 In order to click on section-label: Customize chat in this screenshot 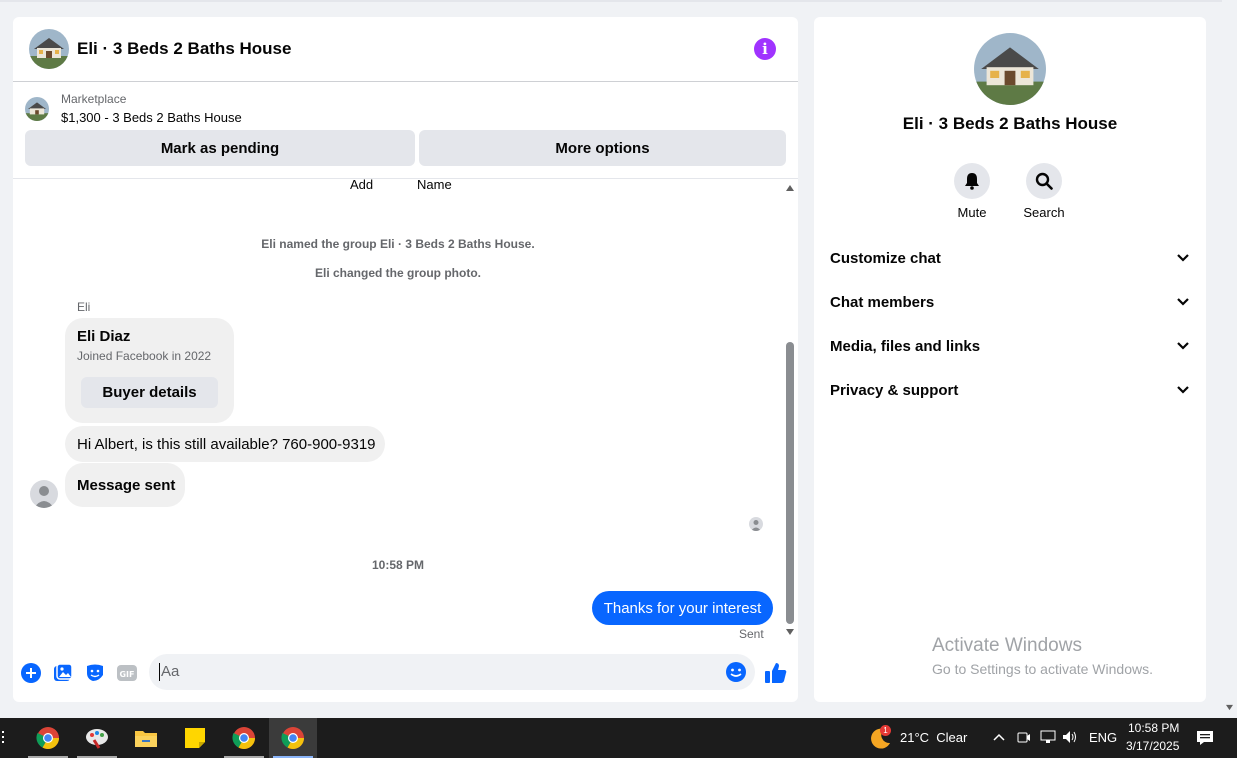, I will do `click(885, 258)`.